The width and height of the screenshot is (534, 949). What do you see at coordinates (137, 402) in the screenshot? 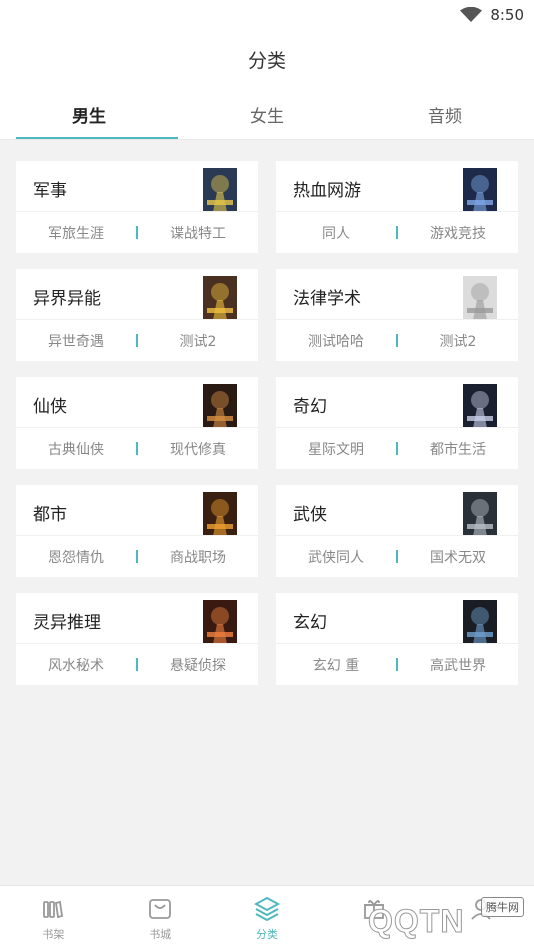
I see `category-card-header: 仙侠` at bounding box center [137, 402].